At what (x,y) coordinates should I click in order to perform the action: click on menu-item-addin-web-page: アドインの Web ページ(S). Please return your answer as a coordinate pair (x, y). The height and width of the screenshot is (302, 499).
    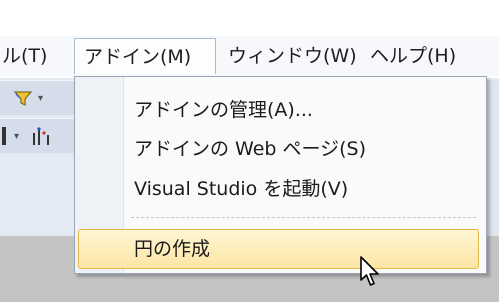
    Looking at the image, I should click on (250, 149).